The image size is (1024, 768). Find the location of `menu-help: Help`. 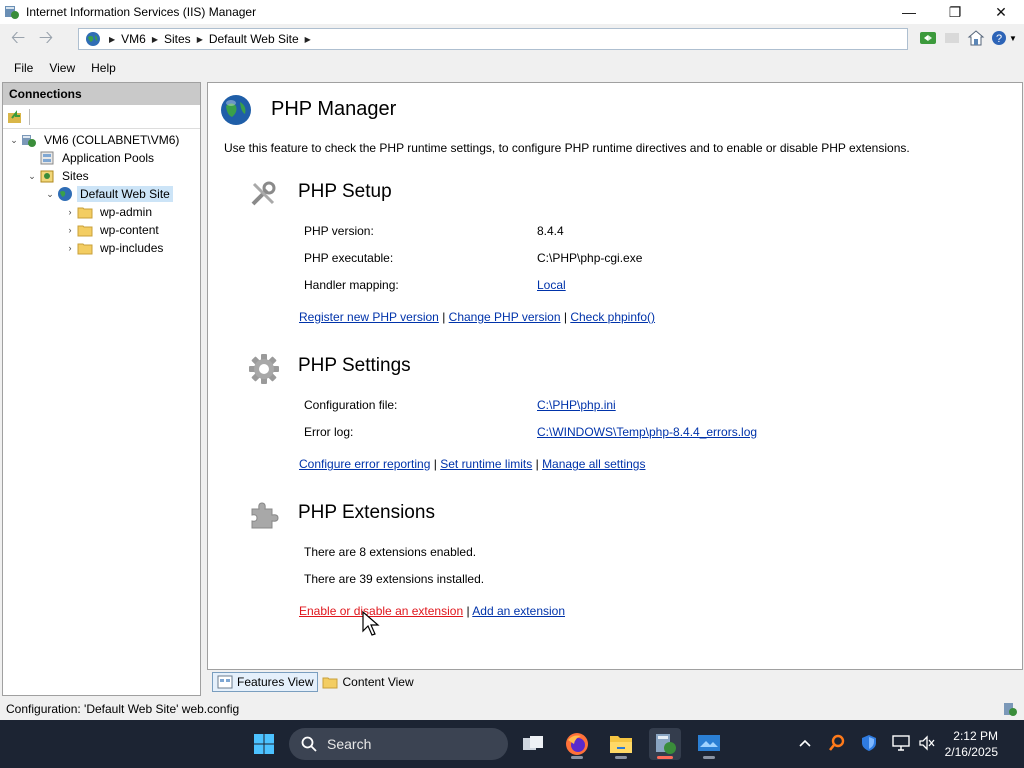

menu-help: Help is located at coordinates (103, 68).